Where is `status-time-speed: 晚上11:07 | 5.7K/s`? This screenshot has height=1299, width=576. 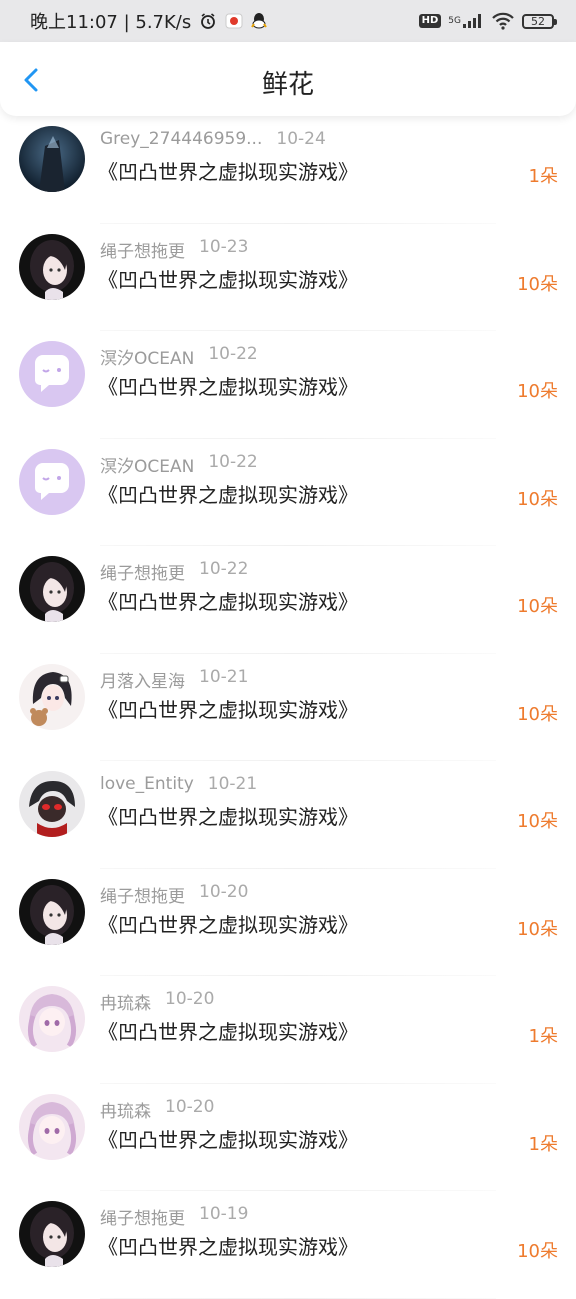 status-time-speed: 晚上11:07 | 5.7K/s is located at coordinates (111, 22).